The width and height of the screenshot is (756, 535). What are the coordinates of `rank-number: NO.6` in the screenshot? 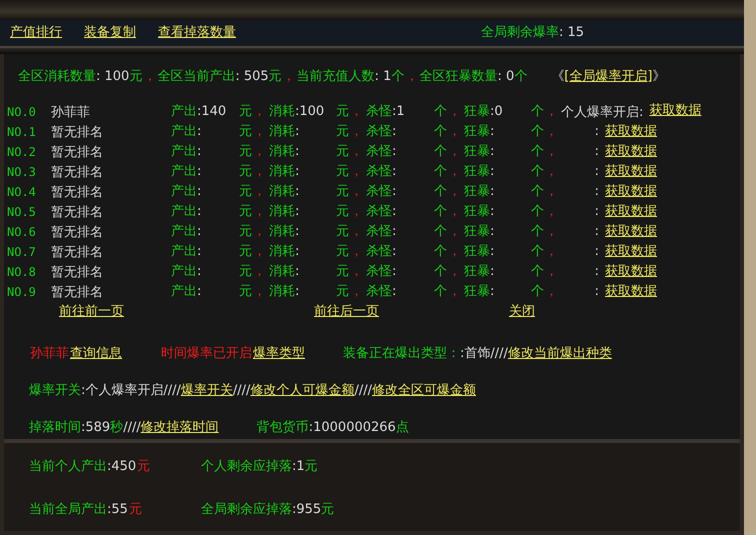 It's located at (22, 232).